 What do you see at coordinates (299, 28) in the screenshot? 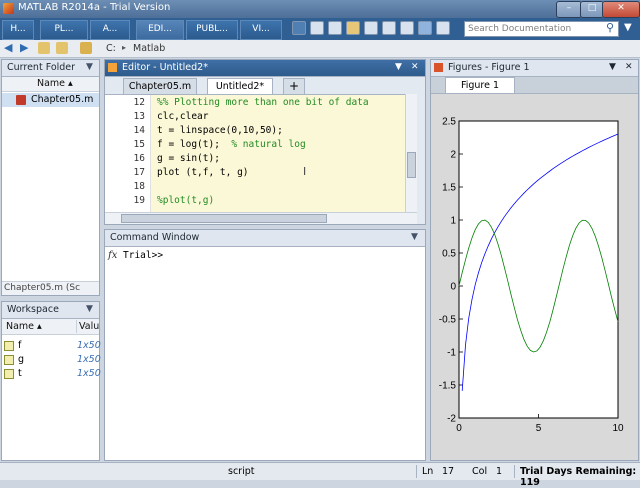
I see `save-icon` at bounding box center [299, 28].